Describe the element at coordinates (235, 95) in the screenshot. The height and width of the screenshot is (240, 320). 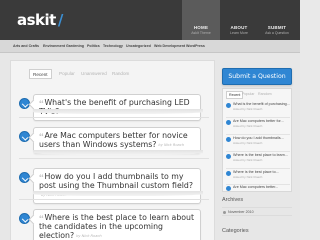
I see `sidebar-tab-recent: Recent` at that location.